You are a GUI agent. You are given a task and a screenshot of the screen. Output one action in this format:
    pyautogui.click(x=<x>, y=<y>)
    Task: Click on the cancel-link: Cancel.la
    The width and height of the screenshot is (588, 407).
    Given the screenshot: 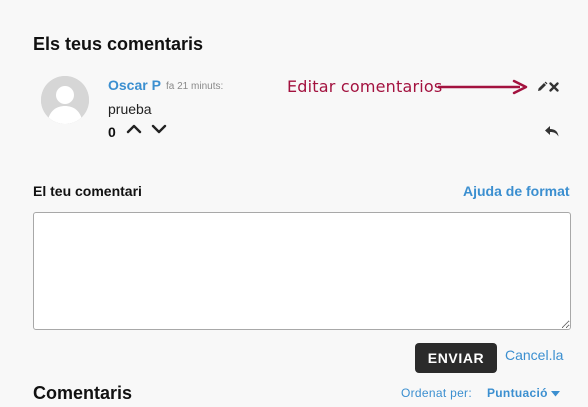 What is the action you would take?
    pyautogui.click(x=534, y=355)
    